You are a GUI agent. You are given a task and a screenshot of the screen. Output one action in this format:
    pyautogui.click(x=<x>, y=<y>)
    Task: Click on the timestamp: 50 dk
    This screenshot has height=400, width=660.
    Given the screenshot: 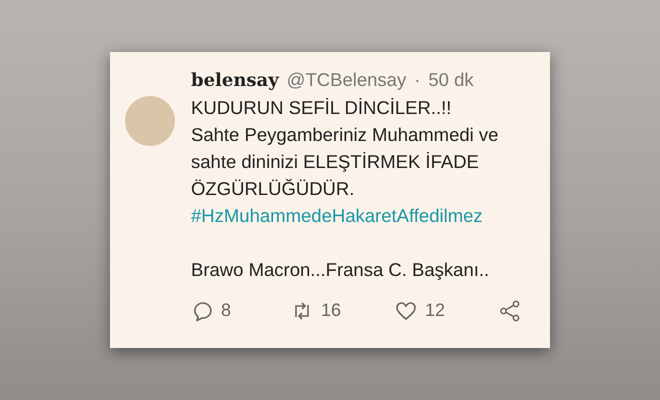 What is the action you would take?
    pyautogui.click(x=451, y=80)
    